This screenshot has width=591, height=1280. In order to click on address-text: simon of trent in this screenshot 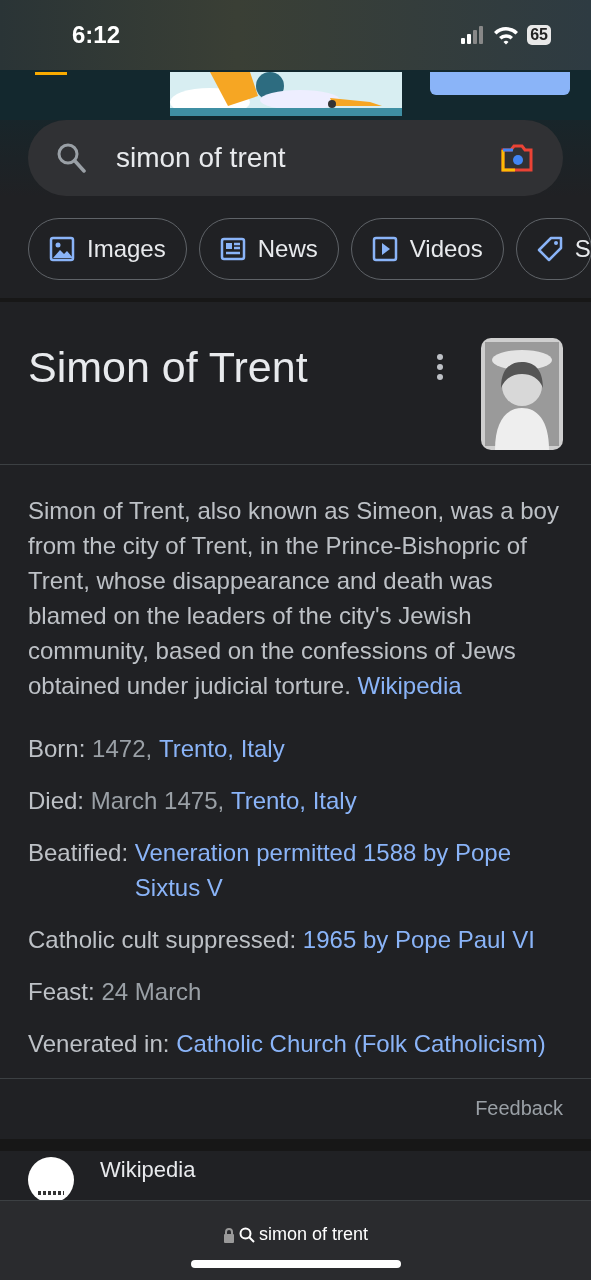, I will do `click(313, 1234)`.